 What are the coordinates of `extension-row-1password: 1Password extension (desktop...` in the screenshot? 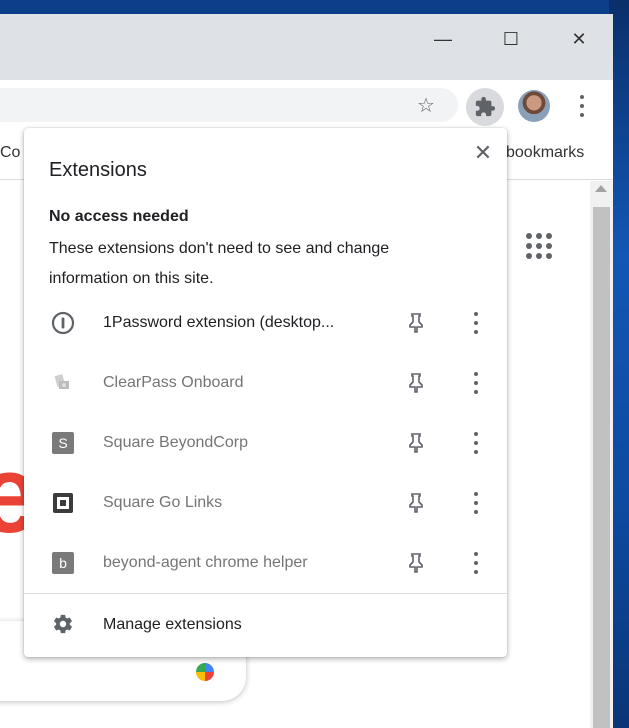 It's located at (265, 323).